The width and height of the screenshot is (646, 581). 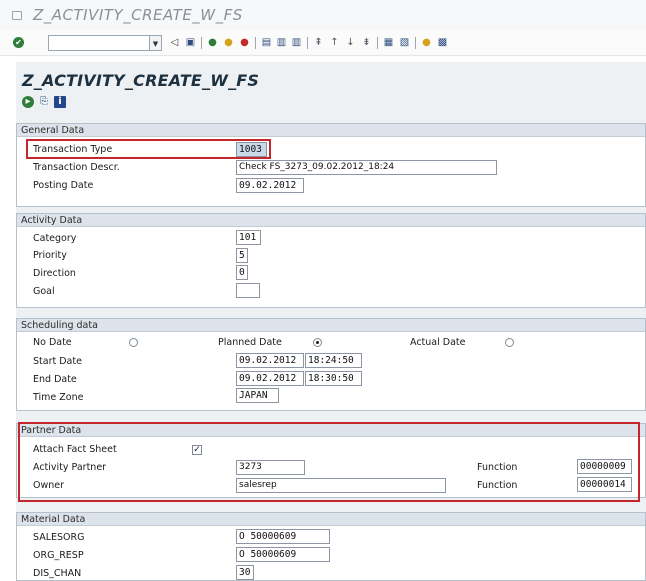 What do you see at coordinates (270, 185) in the screenshot?
I see `posting-date-field: 09.02.2012` at bounding box center [270, 185].